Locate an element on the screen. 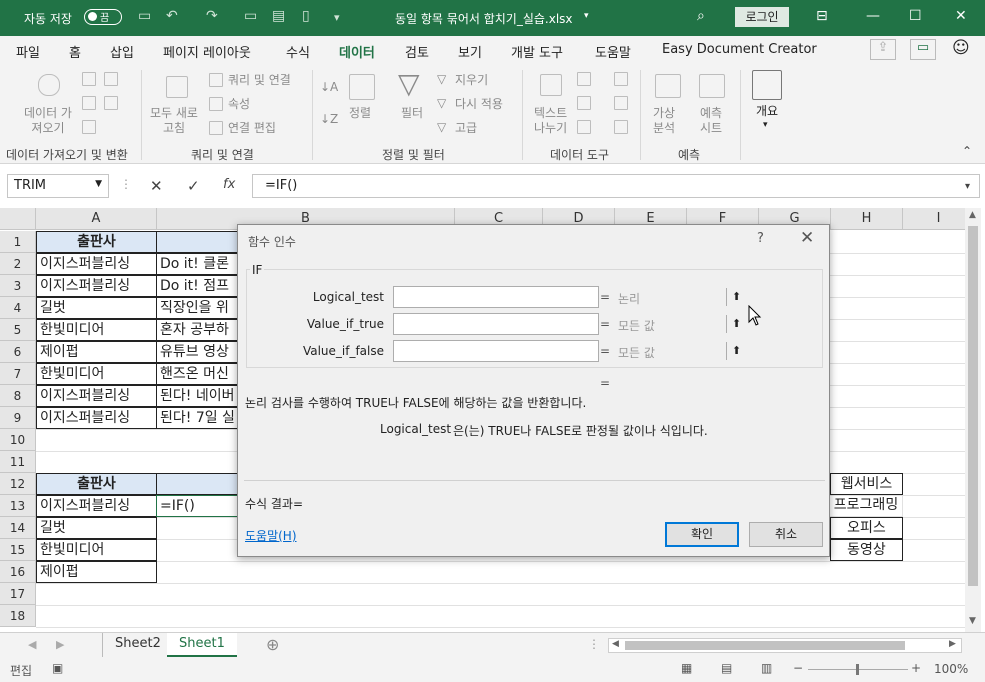 This screenshot has width=985, height=682. properties-button: 속성 is located at coordinates (239, 104).